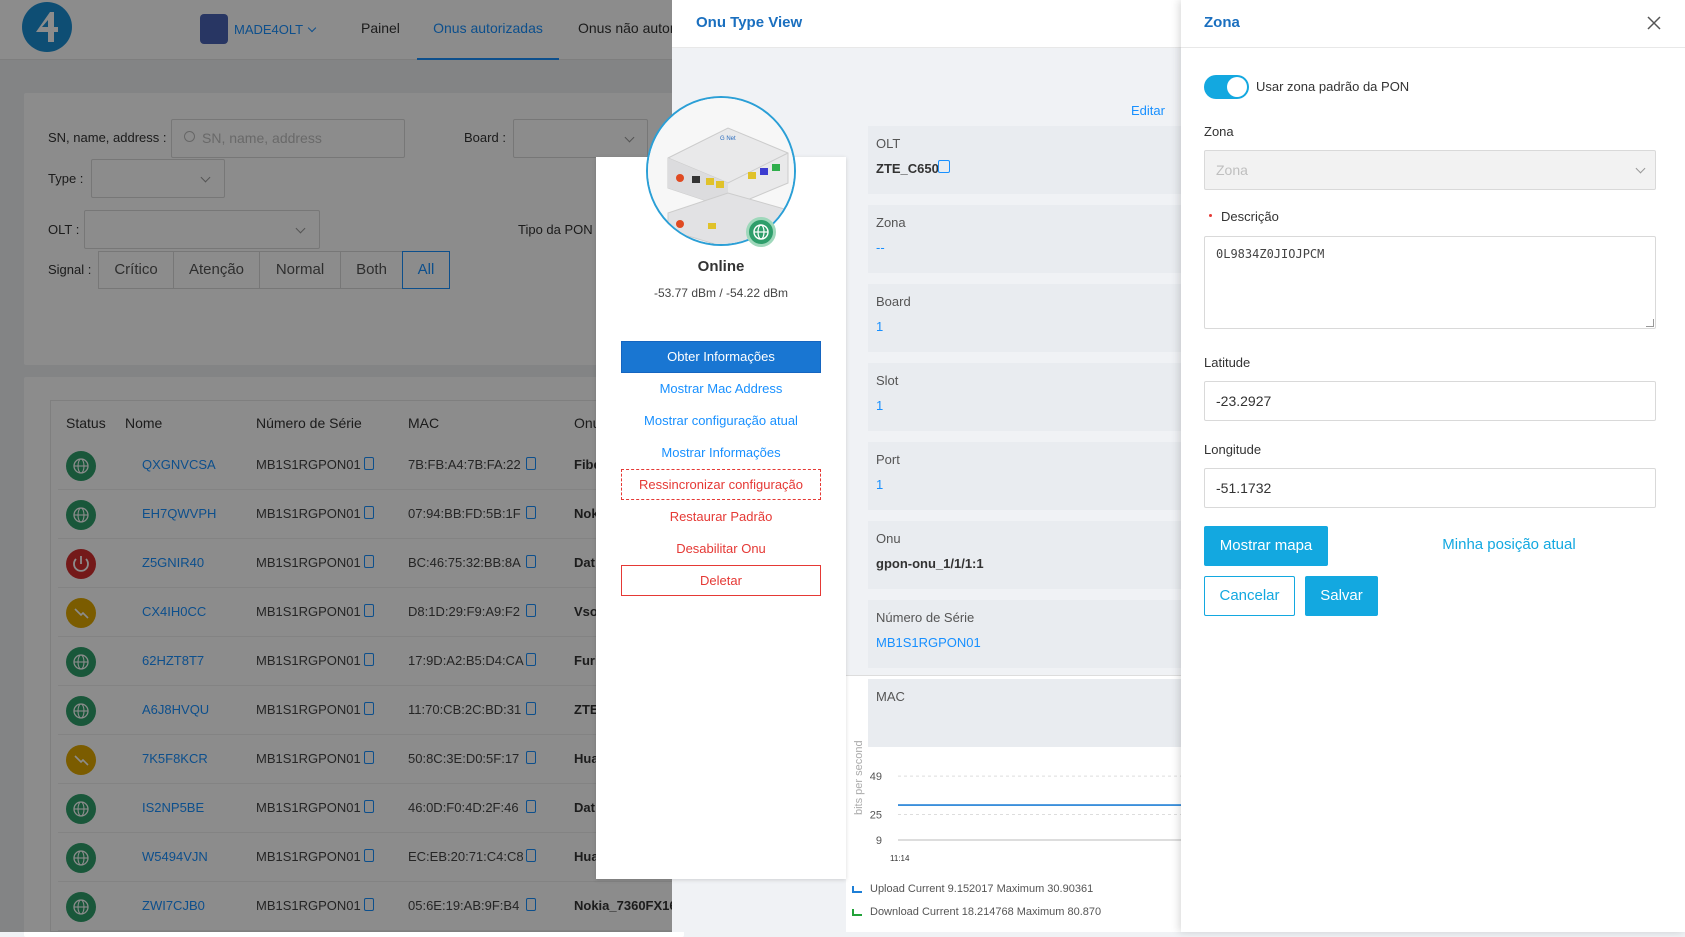 Image resolution: width=1685 pixels, height=937 pixels. Describe the element at coordinates (1654, 23) in the screenshot. I see `close-icon` at that location.